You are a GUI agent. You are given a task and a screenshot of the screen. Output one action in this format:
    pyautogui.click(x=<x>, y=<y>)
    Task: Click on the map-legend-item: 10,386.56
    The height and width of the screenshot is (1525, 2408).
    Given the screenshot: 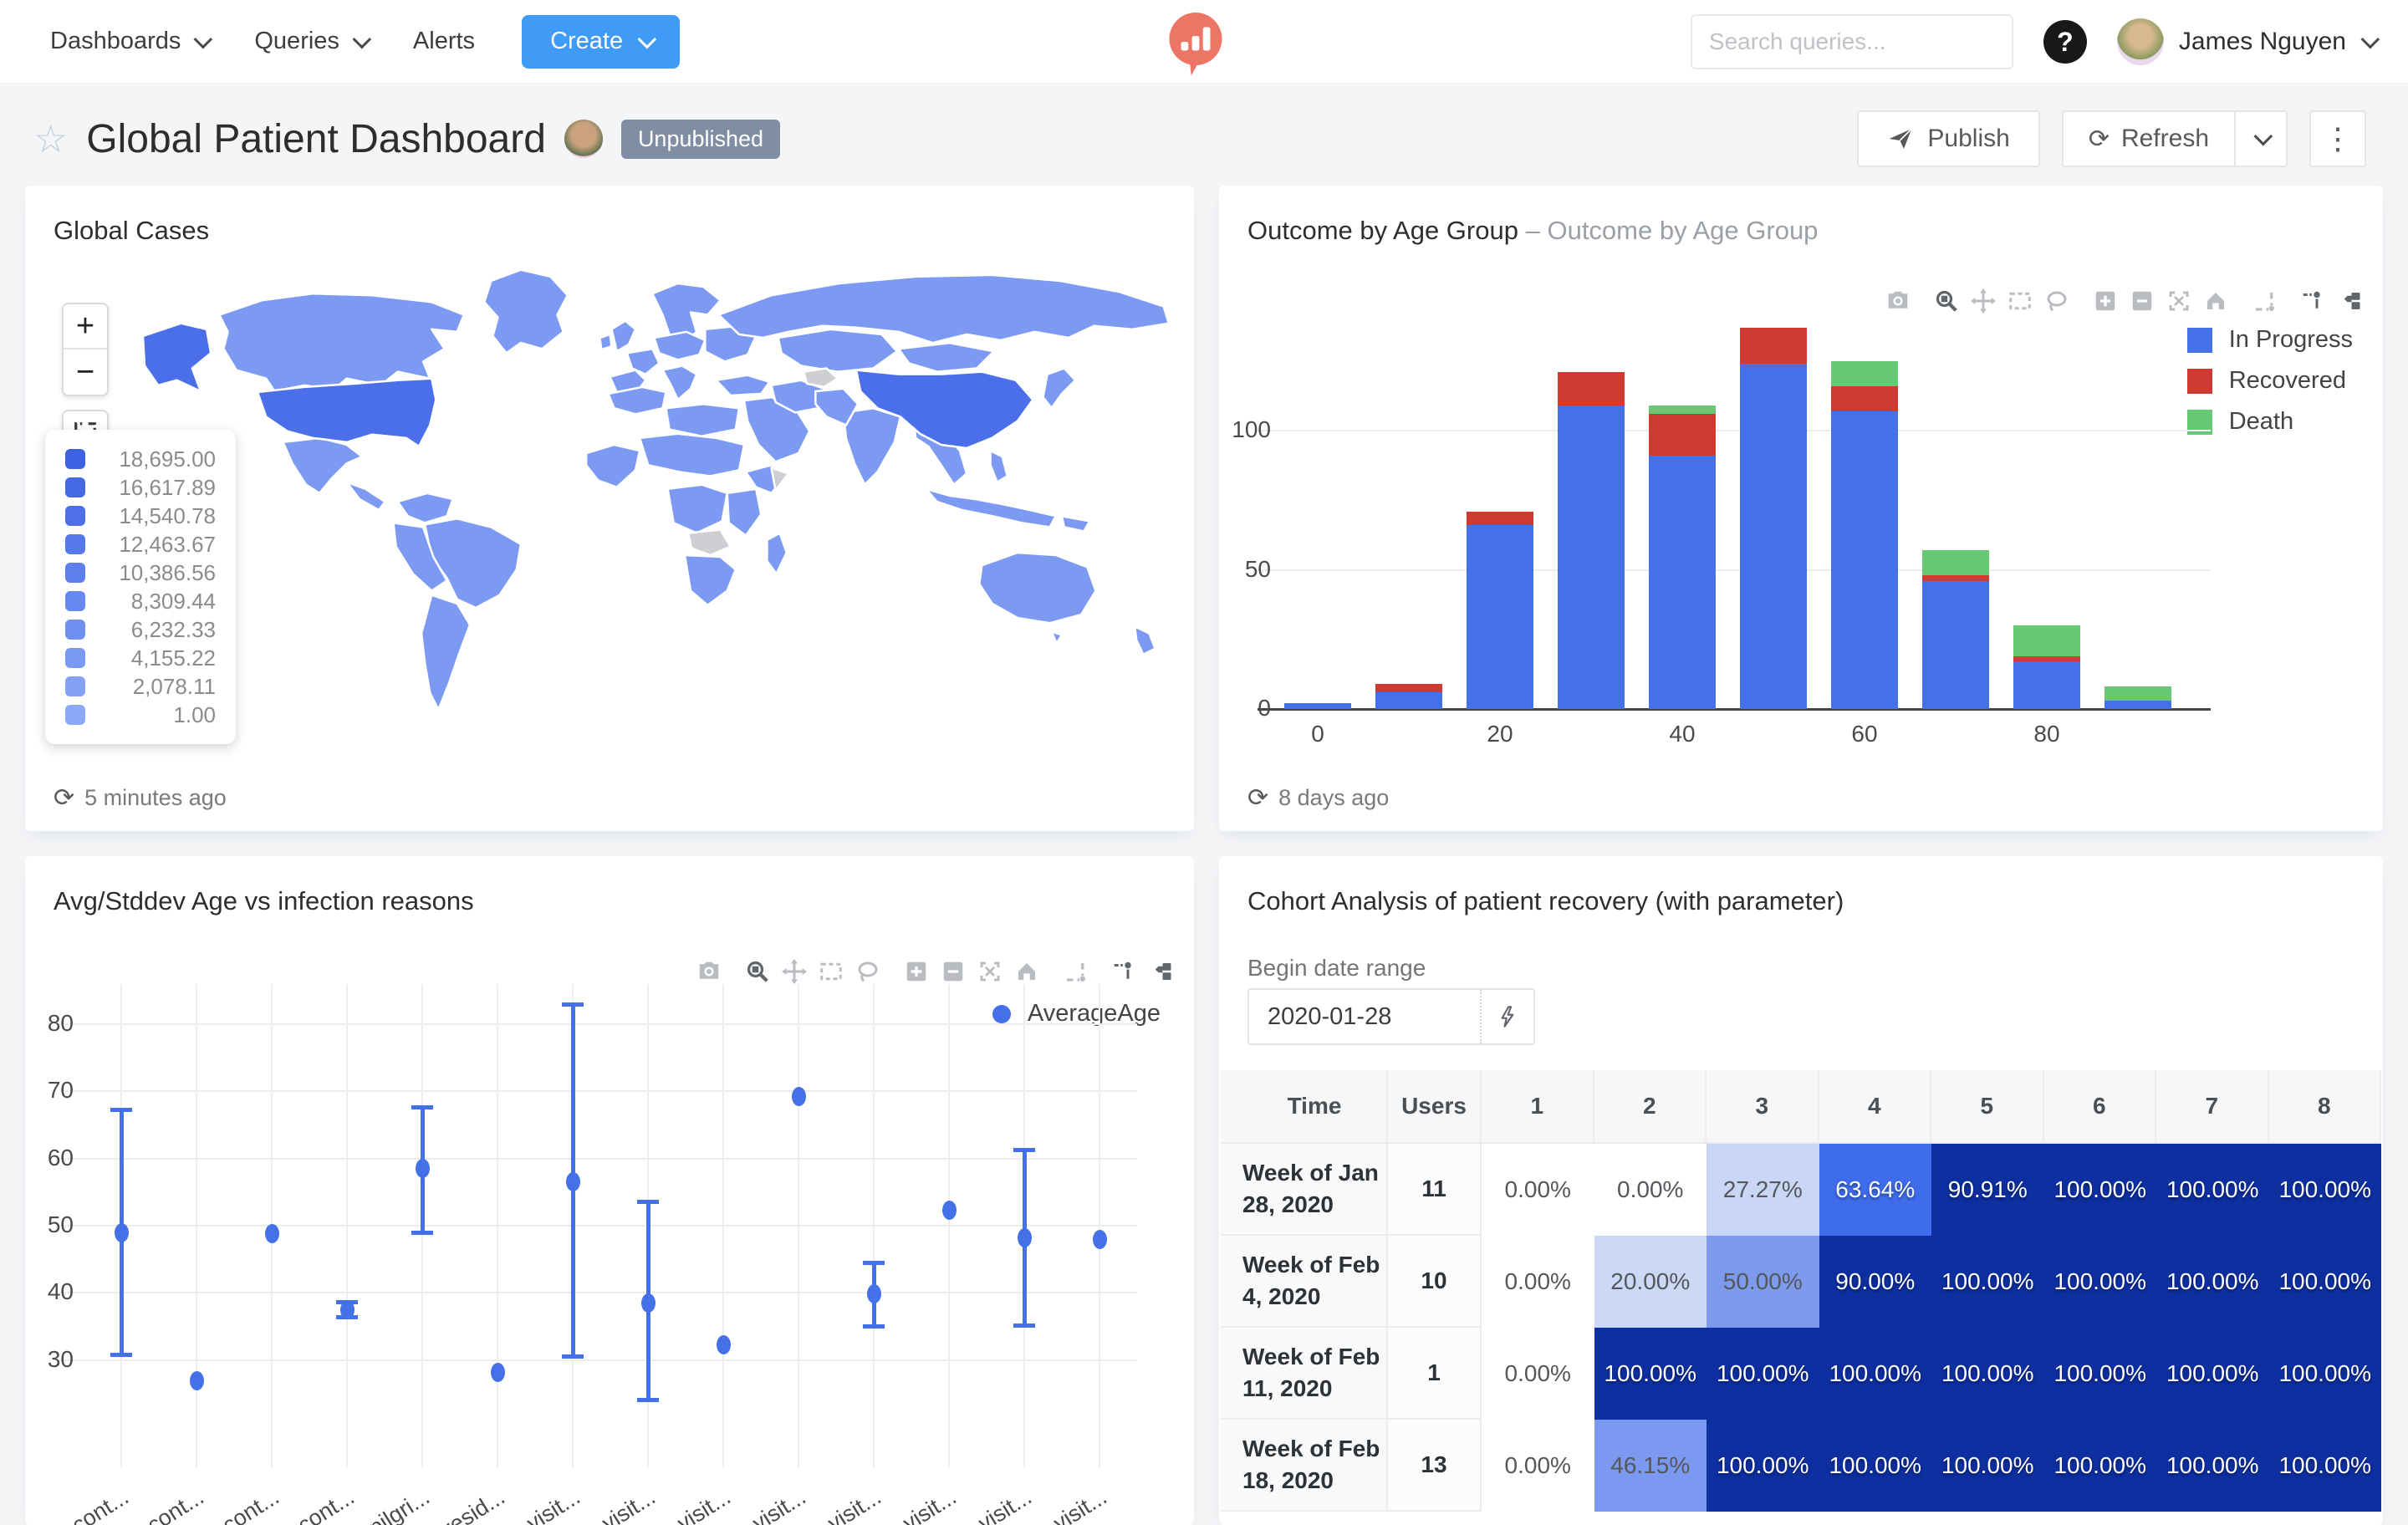 What is the action you would take?
    pyautogui.click(x=141, y=572)
    